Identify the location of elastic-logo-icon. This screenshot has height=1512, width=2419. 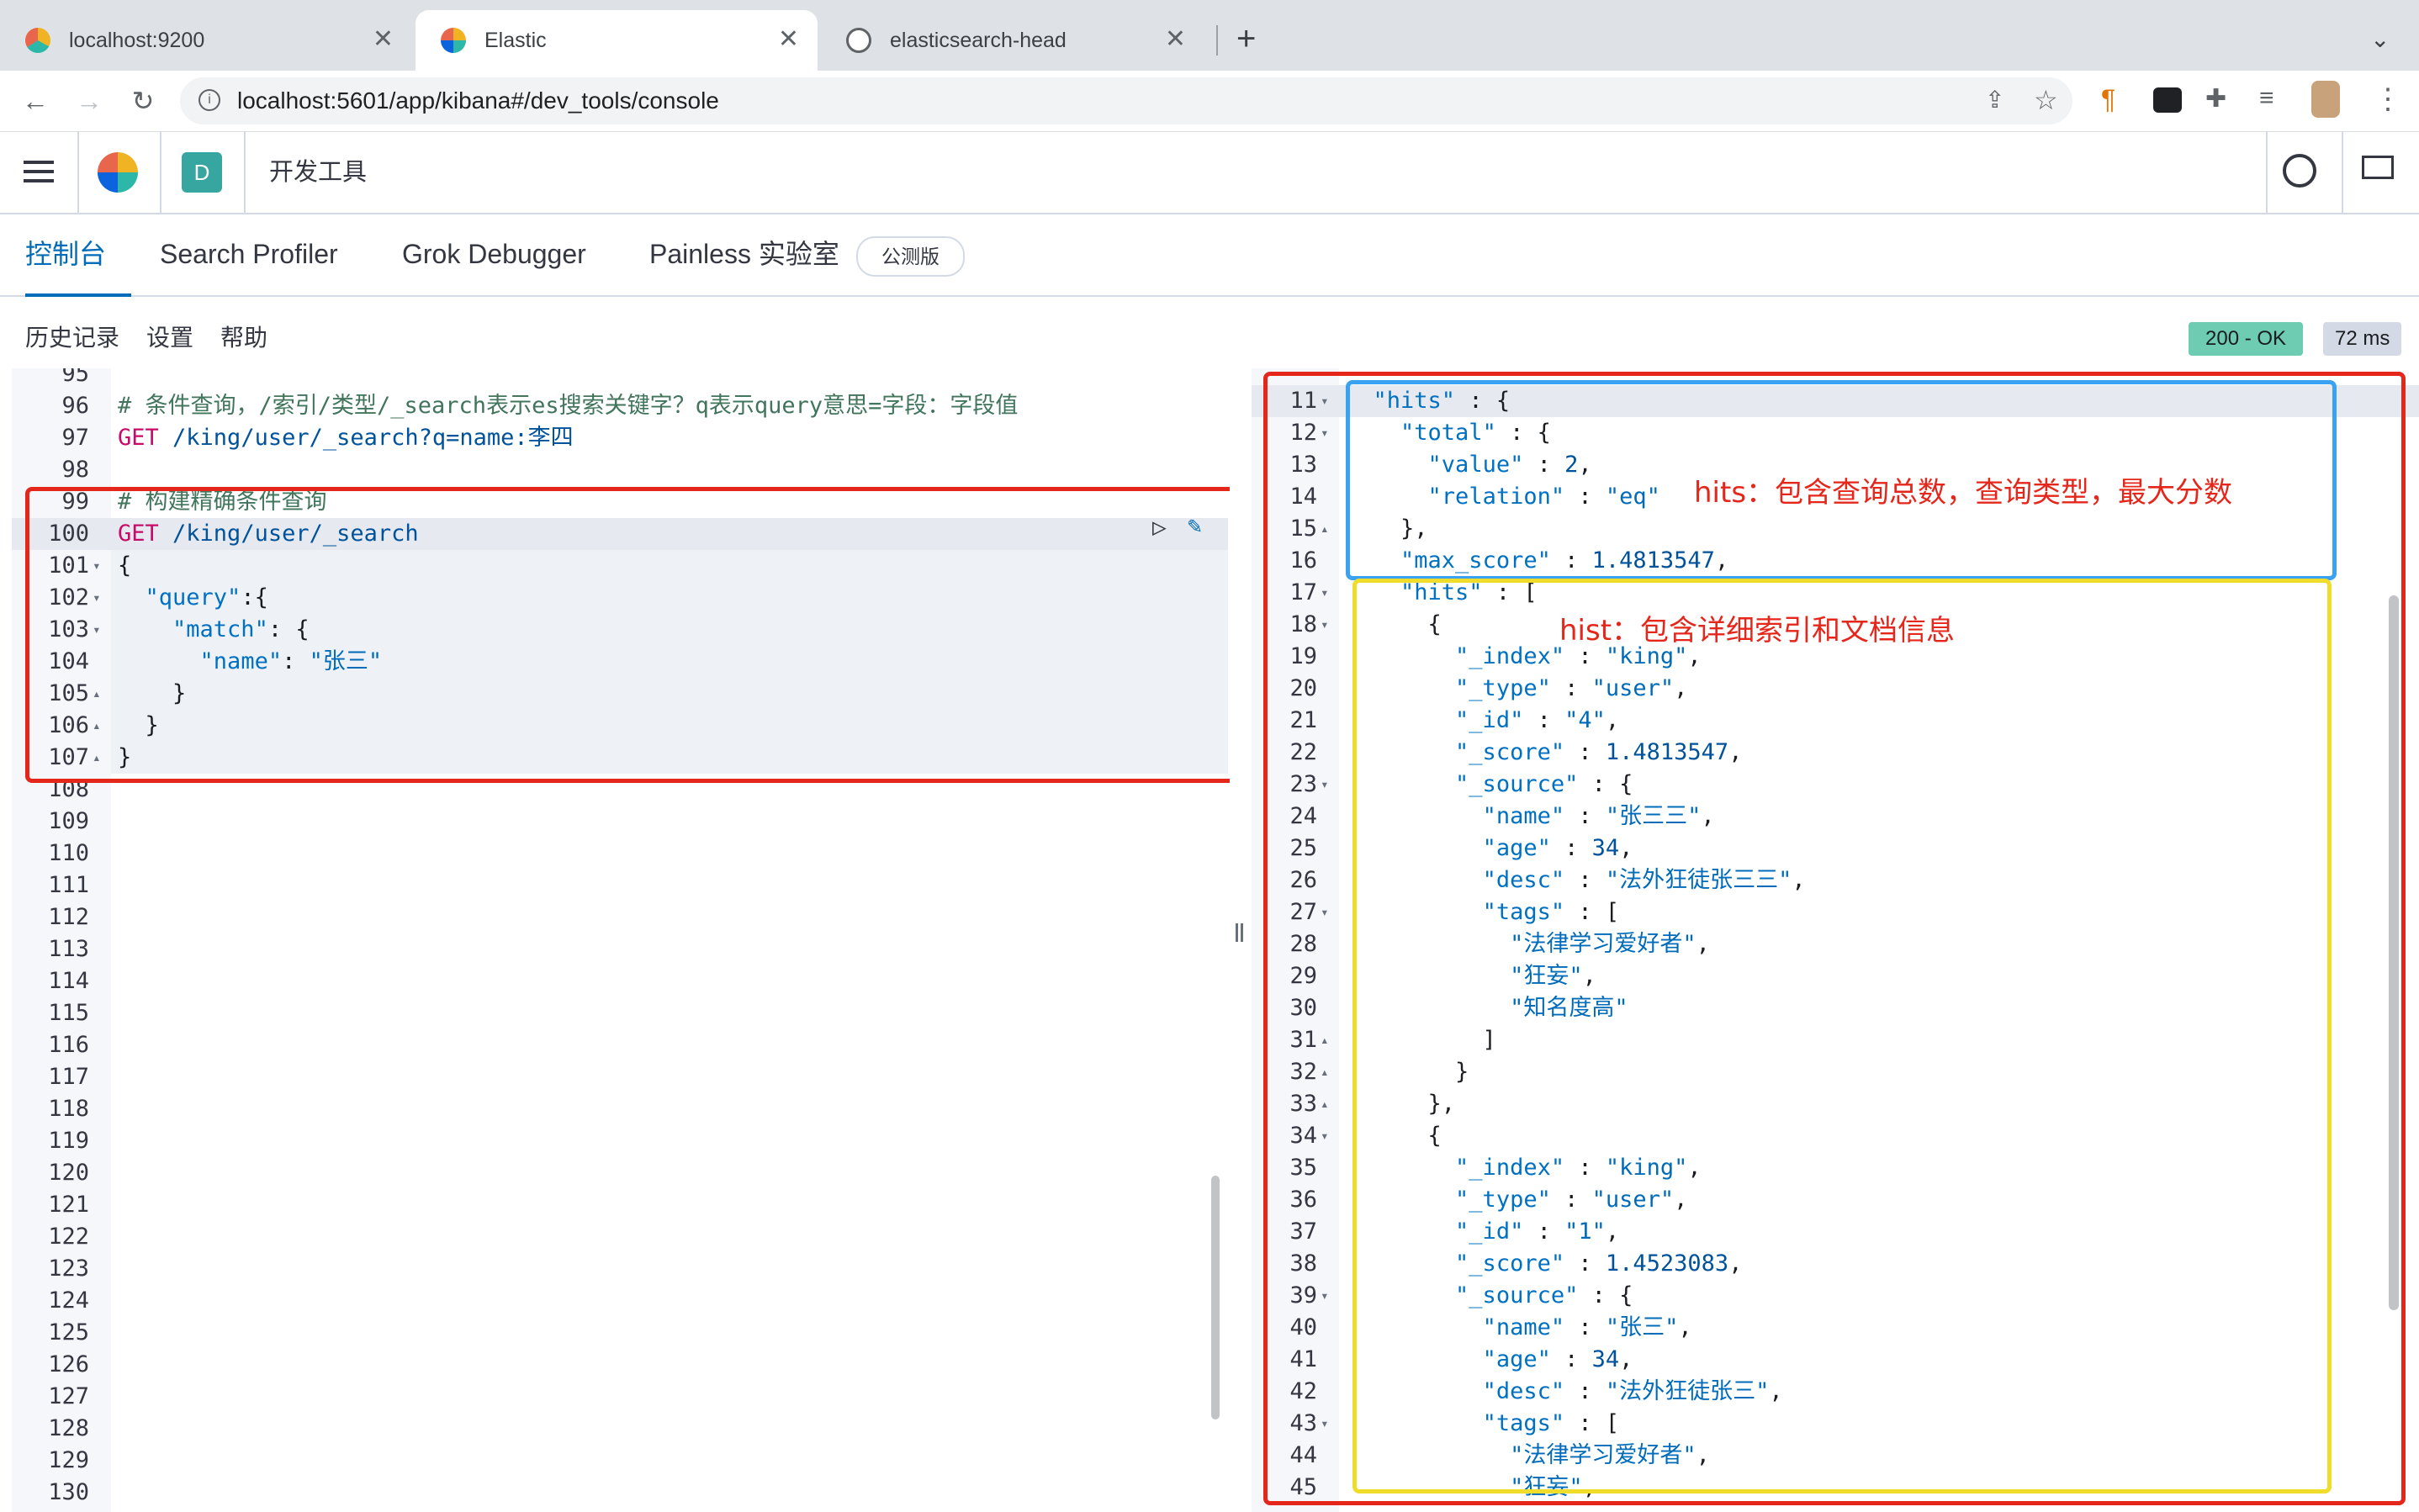
(118, 172).